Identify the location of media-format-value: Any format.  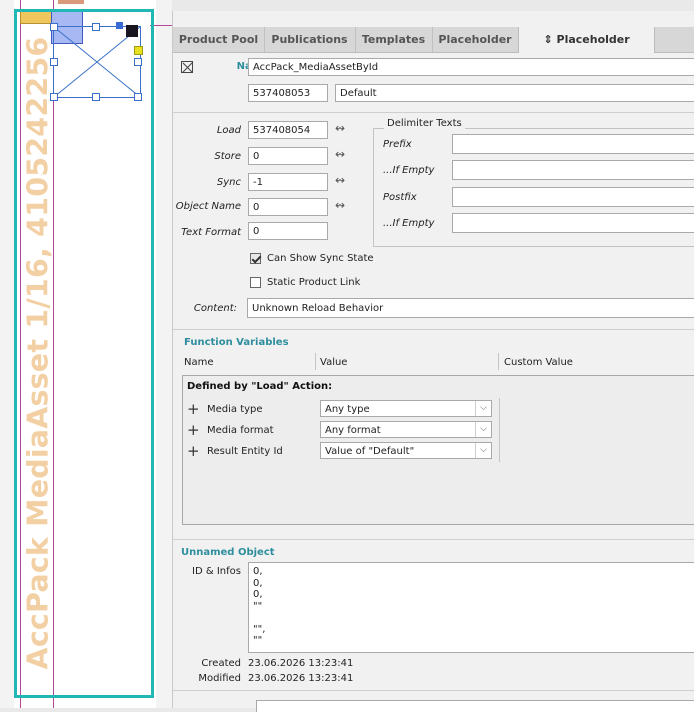
(353, 430).